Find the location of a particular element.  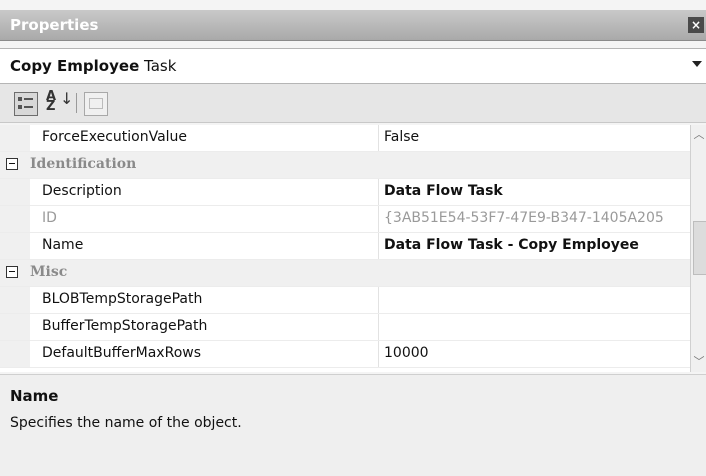

close-icon: × is located at coordinates (696, 25).